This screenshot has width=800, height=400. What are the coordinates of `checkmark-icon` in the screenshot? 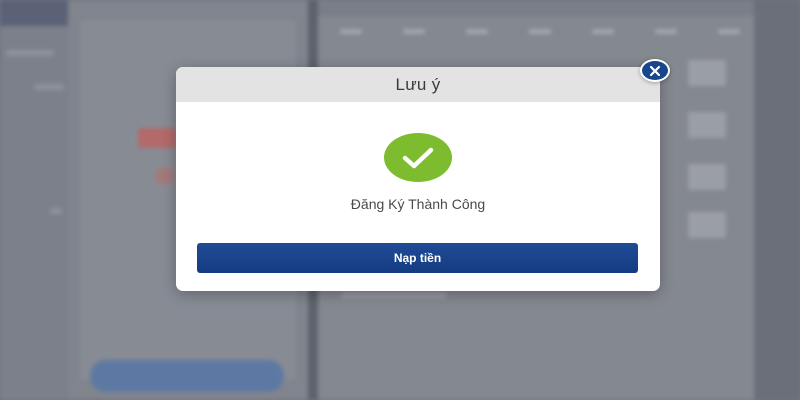 It's located at (418, 157).